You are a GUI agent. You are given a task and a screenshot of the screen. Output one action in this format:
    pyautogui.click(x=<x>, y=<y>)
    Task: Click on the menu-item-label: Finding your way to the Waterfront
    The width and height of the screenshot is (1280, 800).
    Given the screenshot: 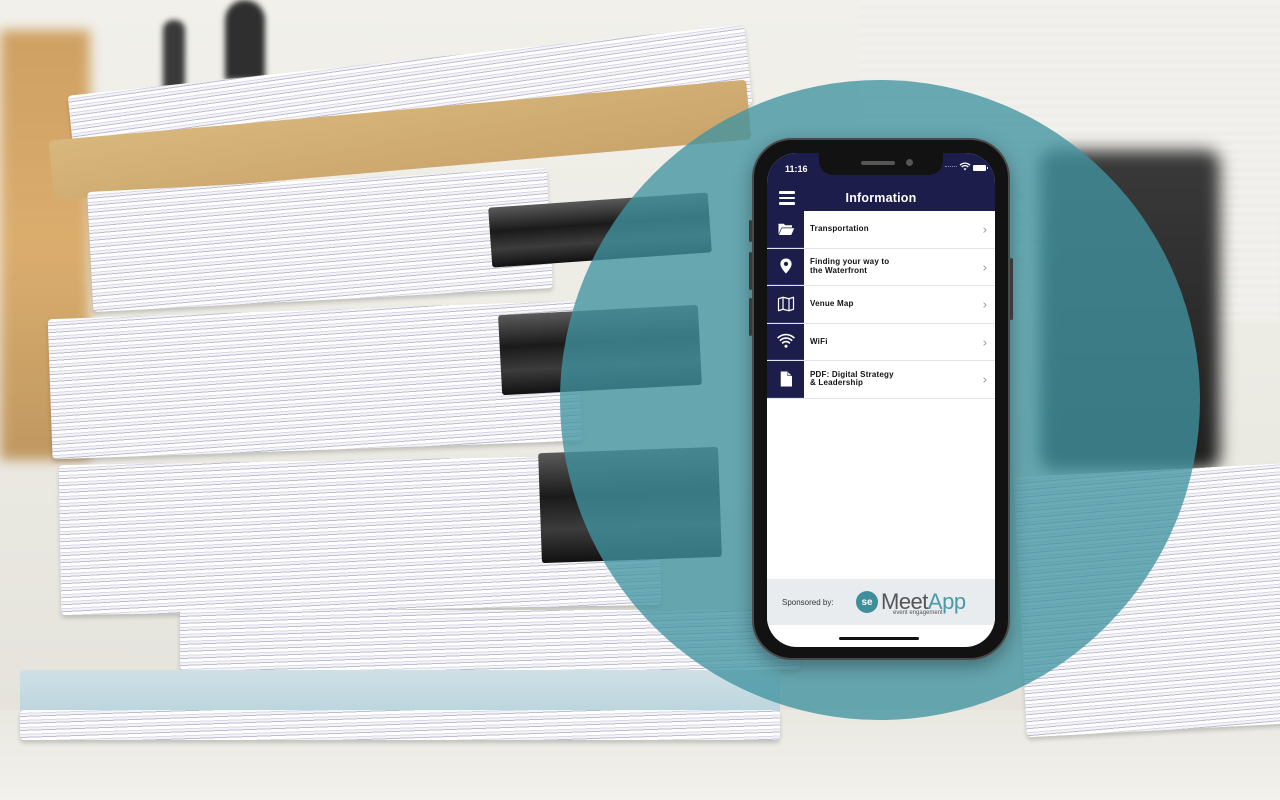 What is the action you would take?
    pyautogui.click(x=850, y=266)
    